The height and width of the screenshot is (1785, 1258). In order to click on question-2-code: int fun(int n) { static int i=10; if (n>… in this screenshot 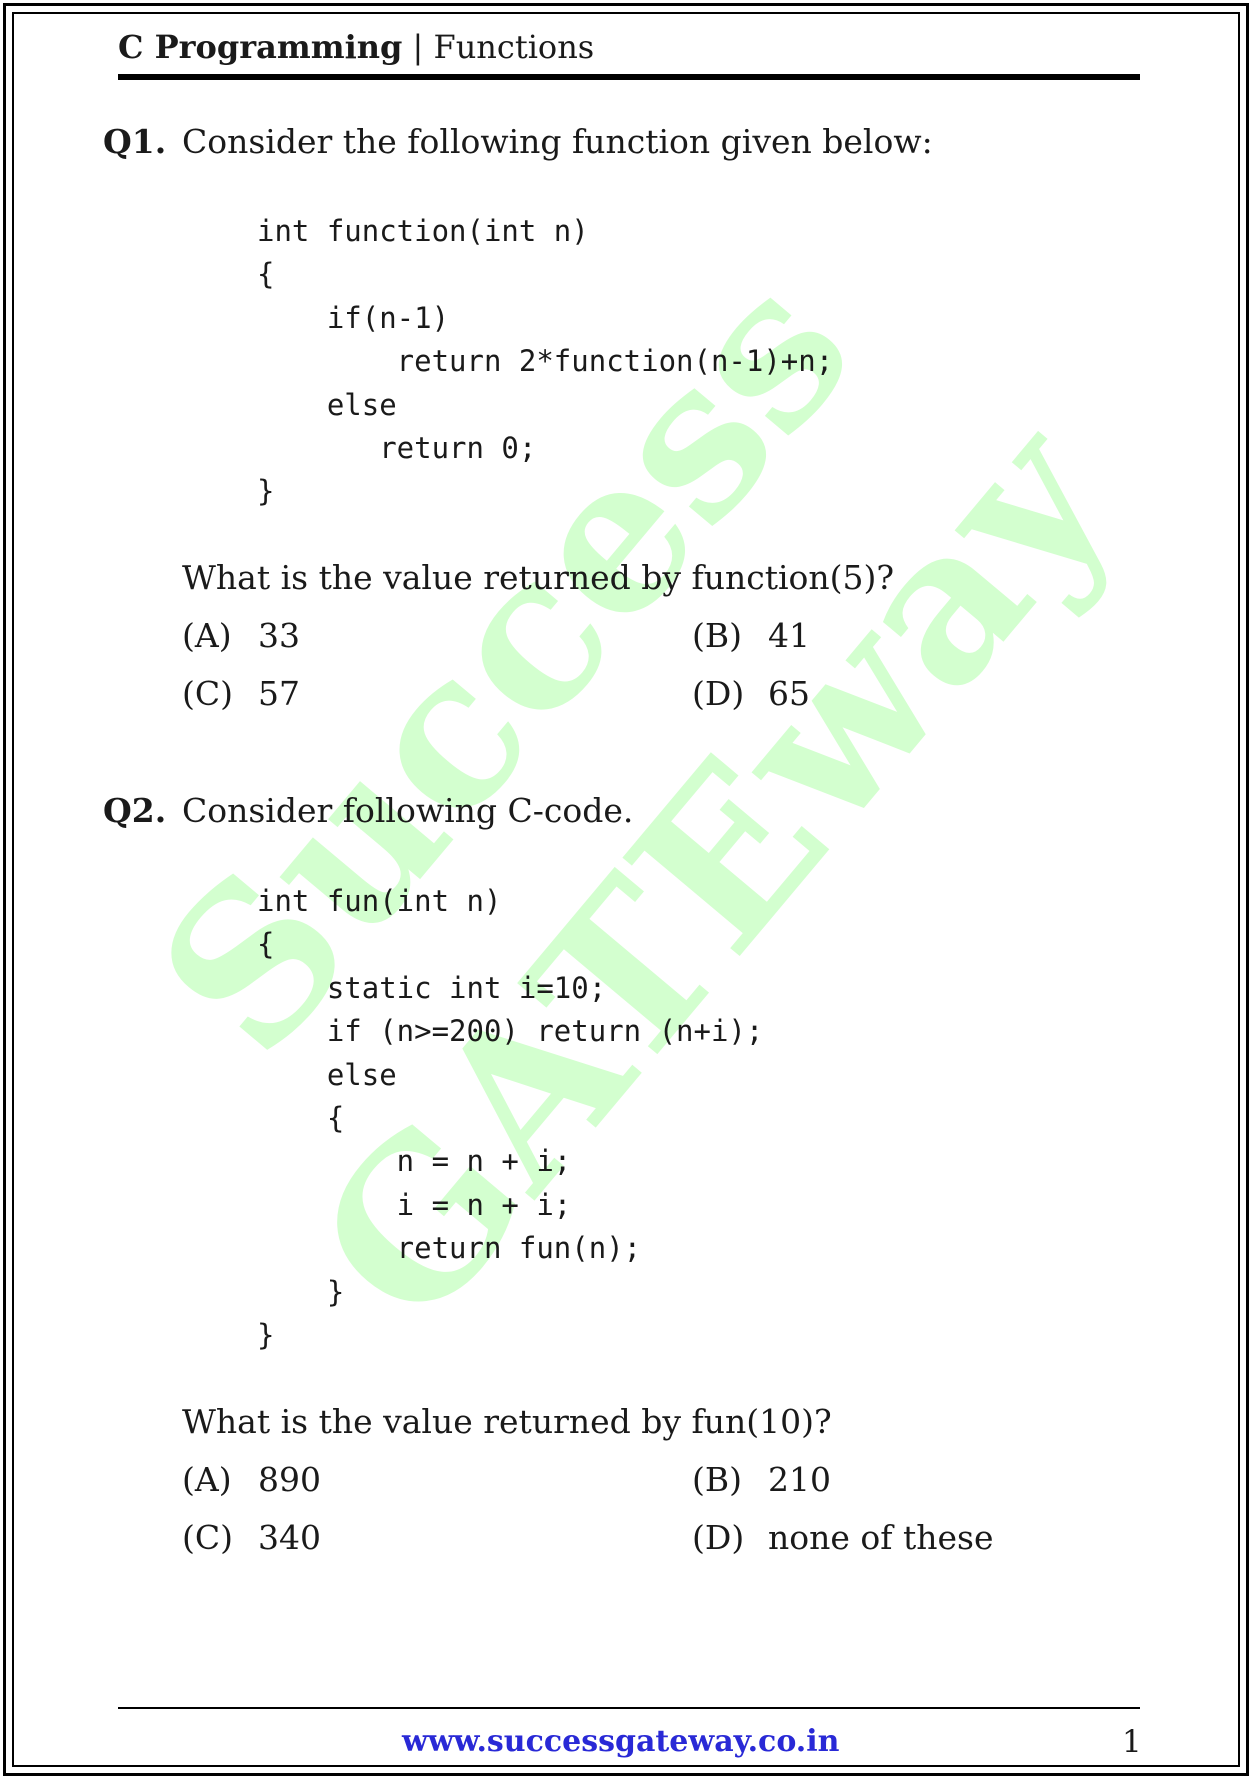, I will do `click(510, 1118)`.